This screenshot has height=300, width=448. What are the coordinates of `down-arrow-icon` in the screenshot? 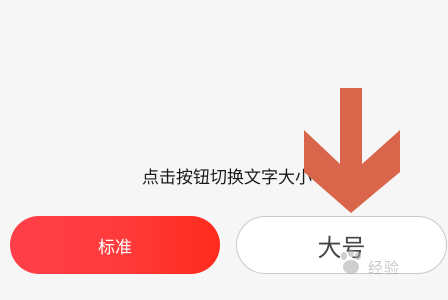 It's located at (352, 150).